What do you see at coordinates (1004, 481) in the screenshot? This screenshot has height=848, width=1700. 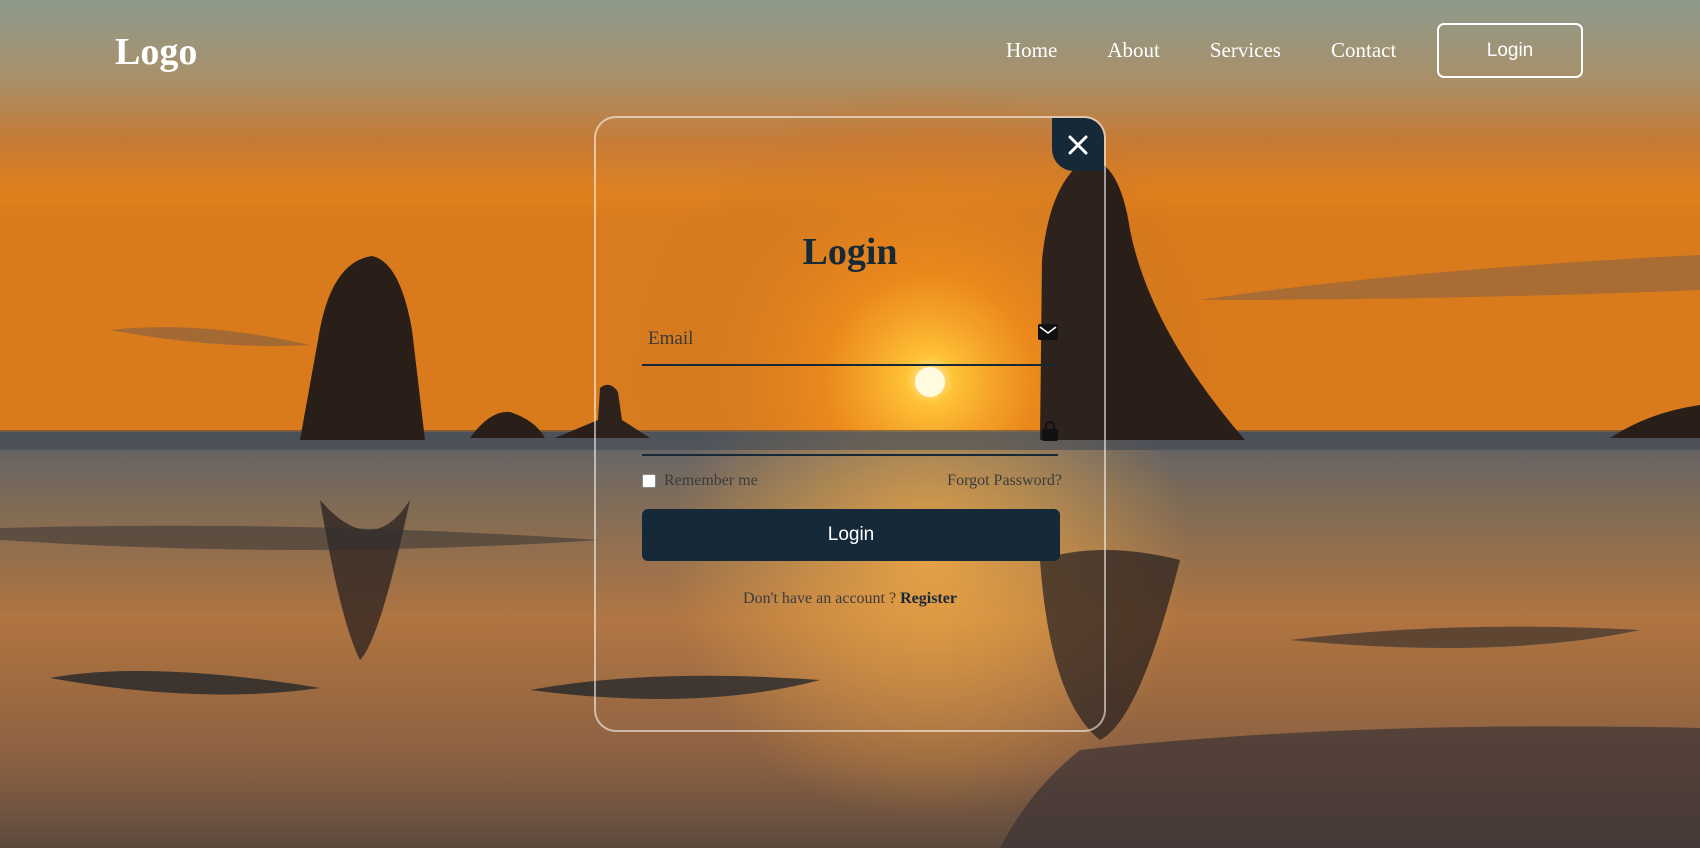 I see `forgot-password-link: Forgot Password?` at bounding box center [1004, 481].